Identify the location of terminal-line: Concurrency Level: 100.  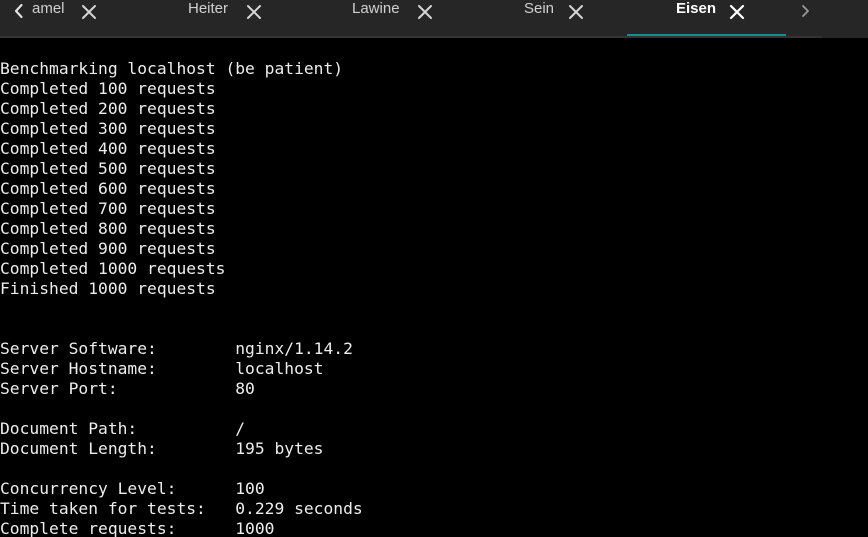
(132, 488).